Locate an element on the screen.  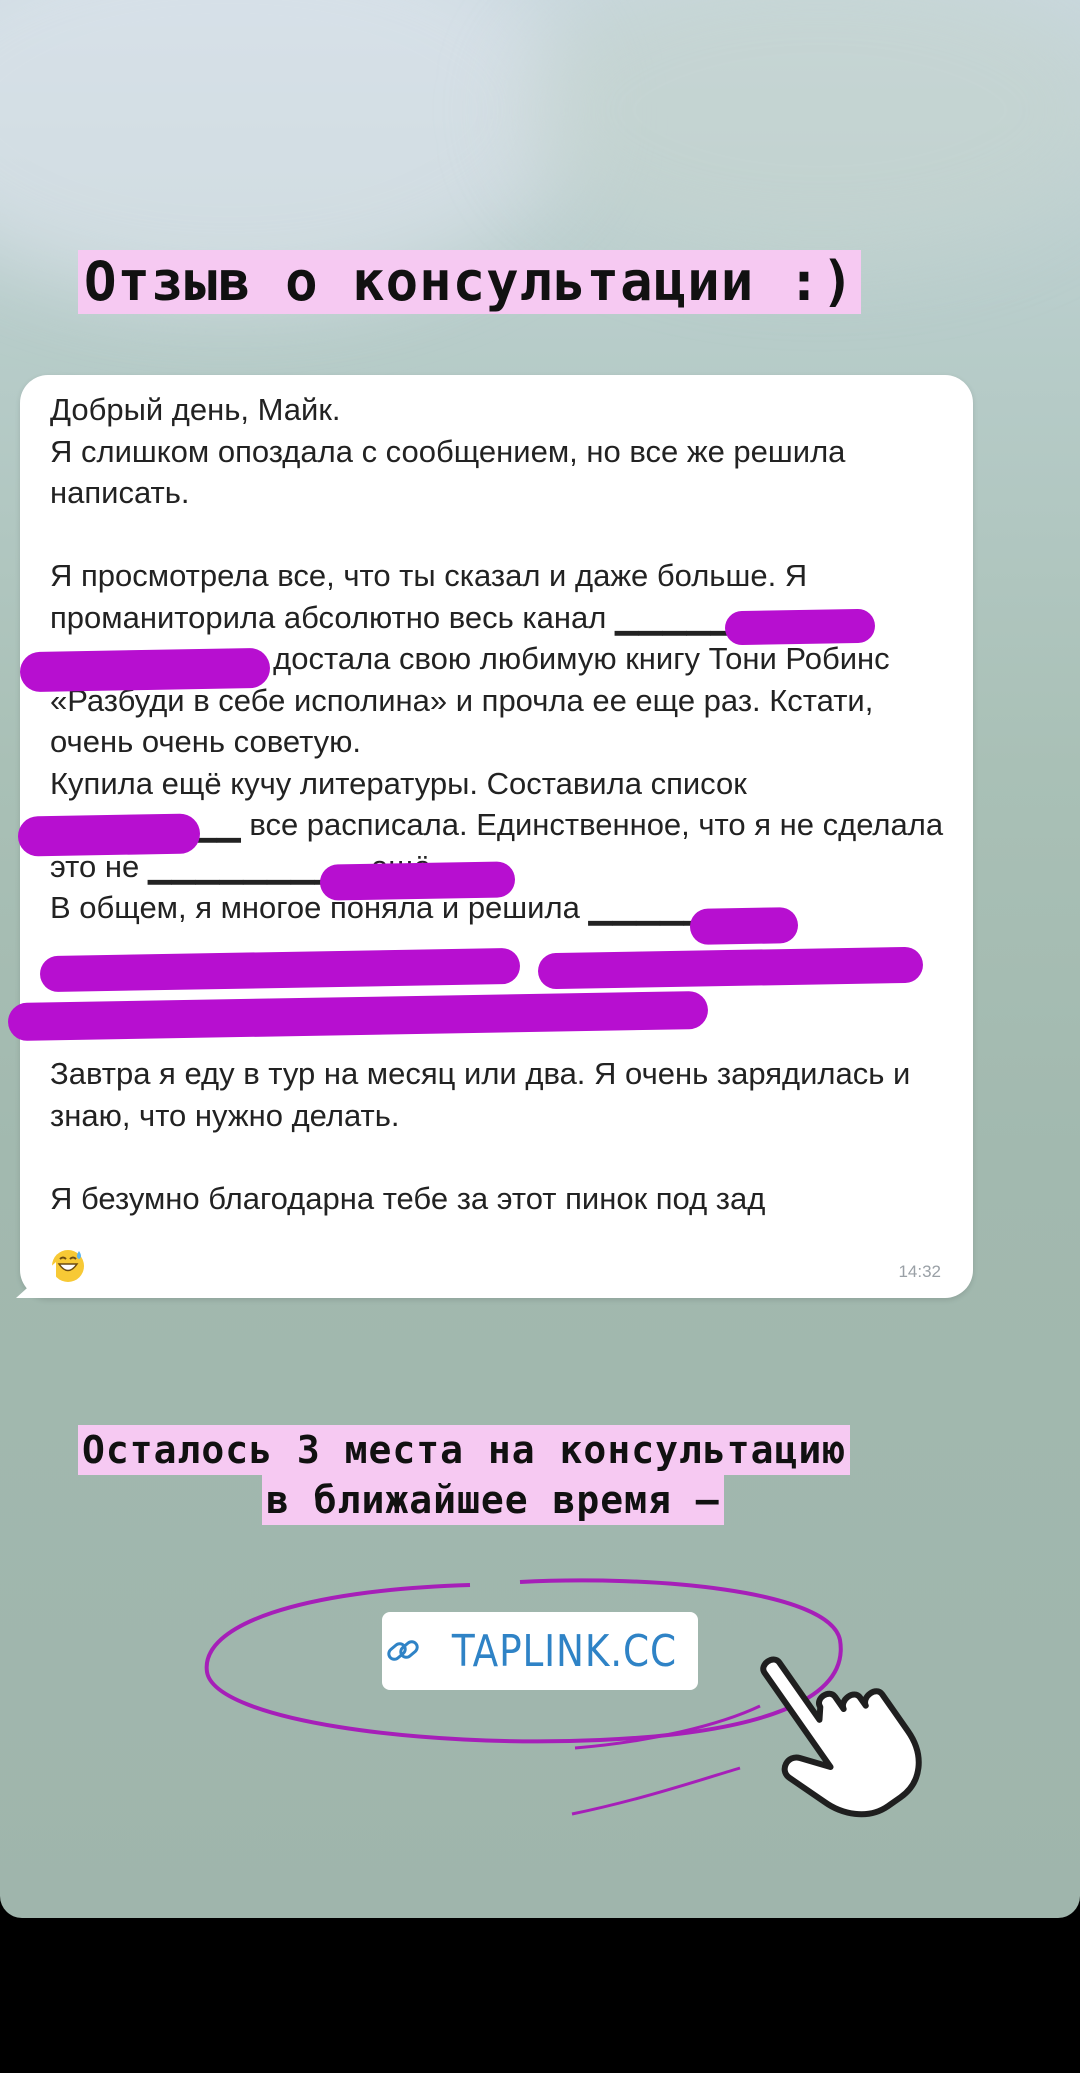
hand-pointer-icon is located at coordinates (841, 1737).